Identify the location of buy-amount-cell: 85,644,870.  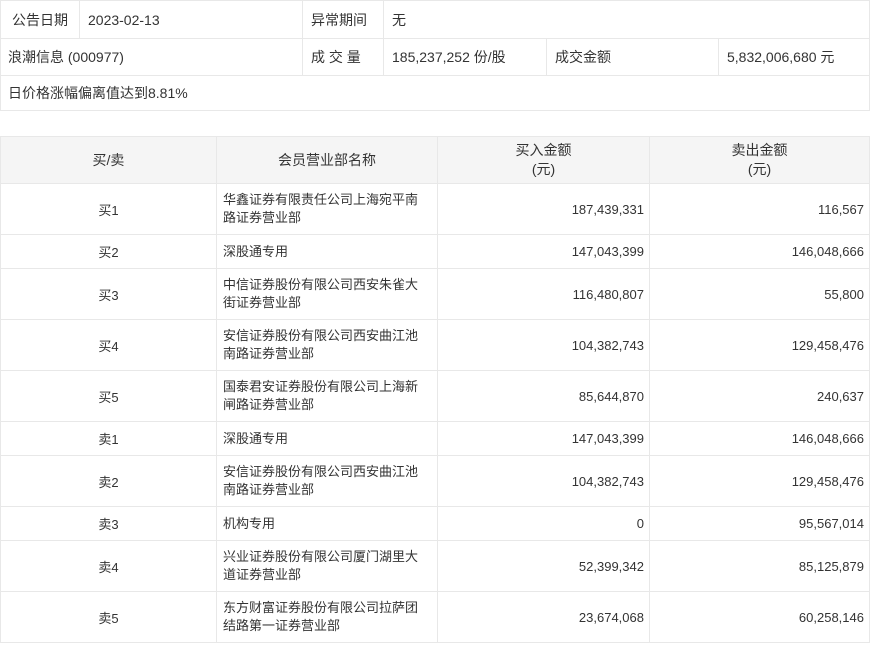
(544, 396).